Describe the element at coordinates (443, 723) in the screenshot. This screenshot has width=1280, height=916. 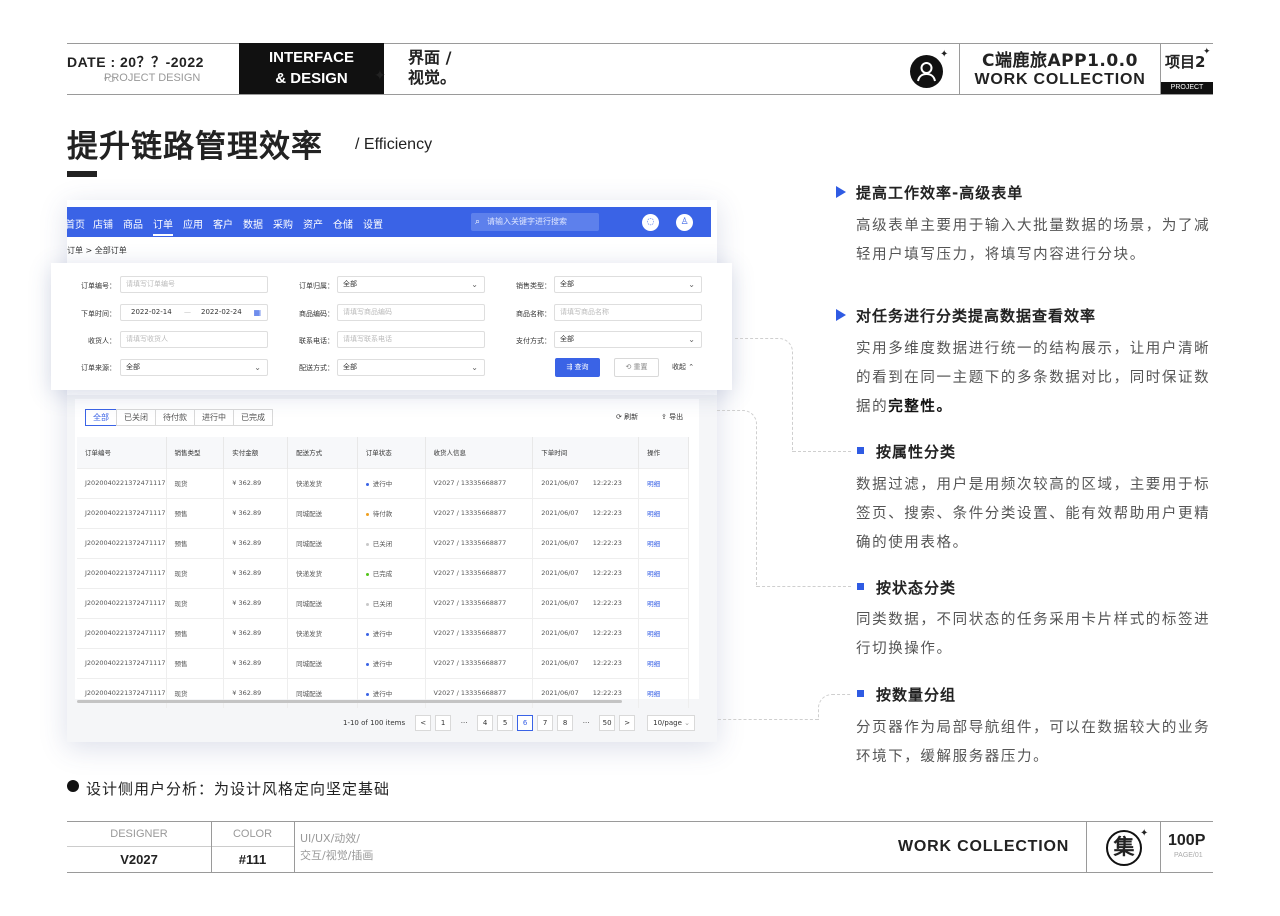
I see `pager-page-button: 1` at that location.